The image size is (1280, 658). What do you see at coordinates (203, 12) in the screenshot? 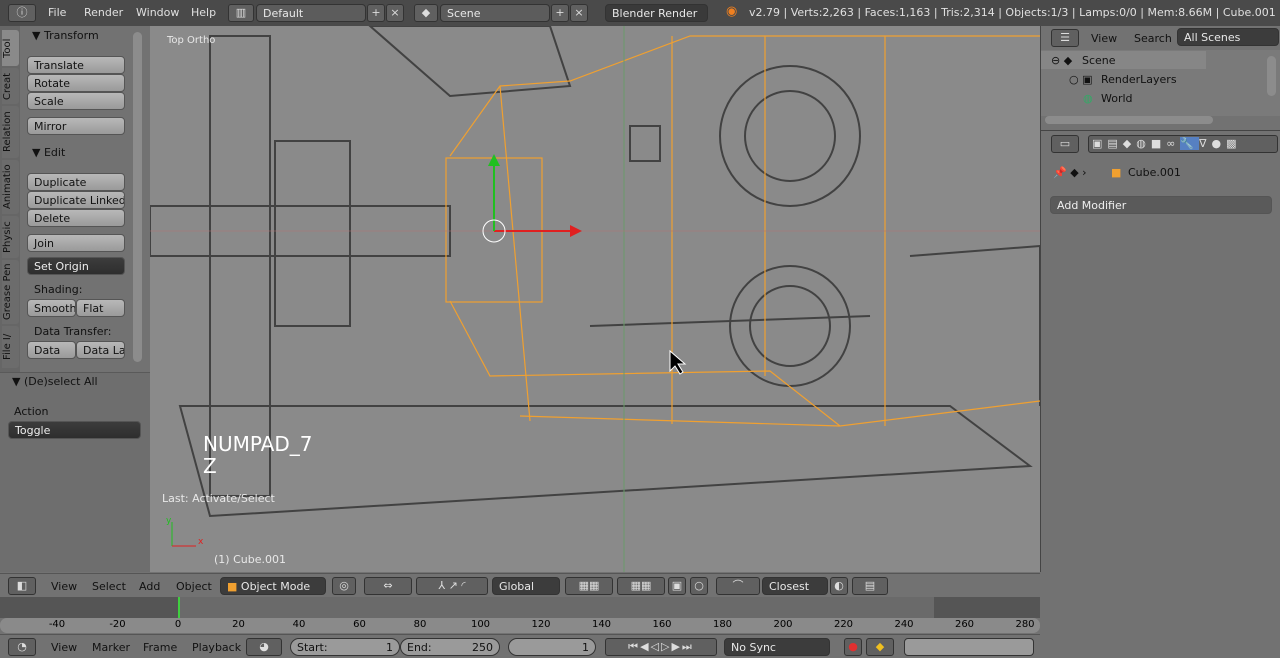
I see `menu-help: Help` at bounding box center [203, 12].